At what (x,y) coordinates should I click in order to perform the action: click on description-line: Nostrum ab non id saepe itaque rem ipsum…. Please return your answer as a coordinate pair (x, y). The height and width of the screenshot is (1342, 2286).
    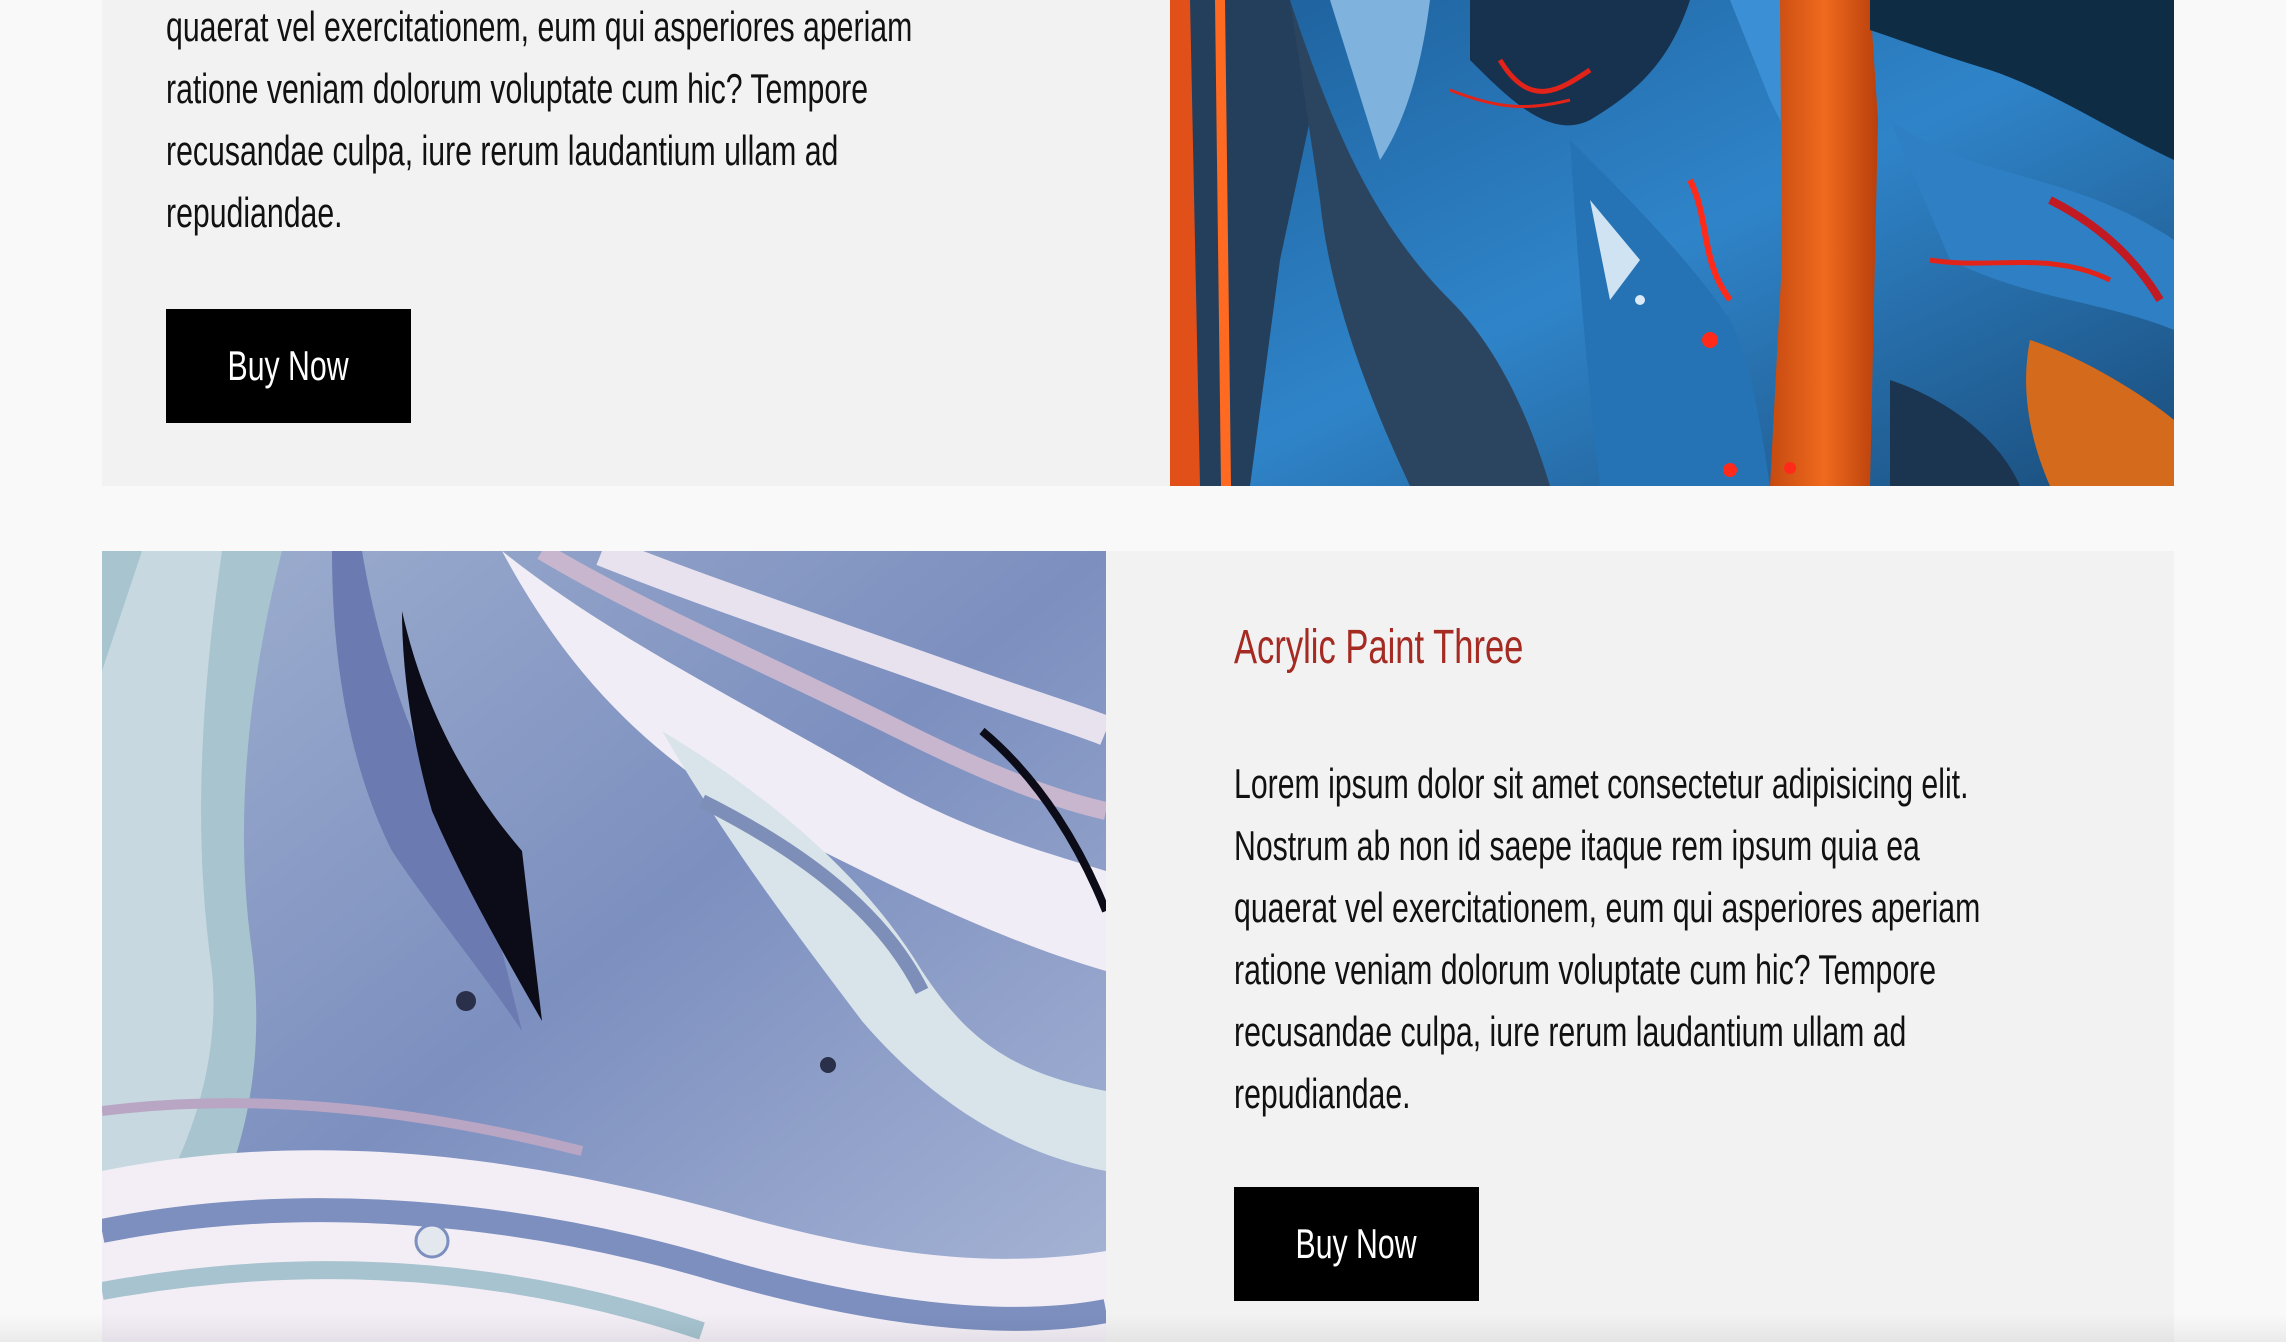
    Looking at the image, I should click on (1577, 845).